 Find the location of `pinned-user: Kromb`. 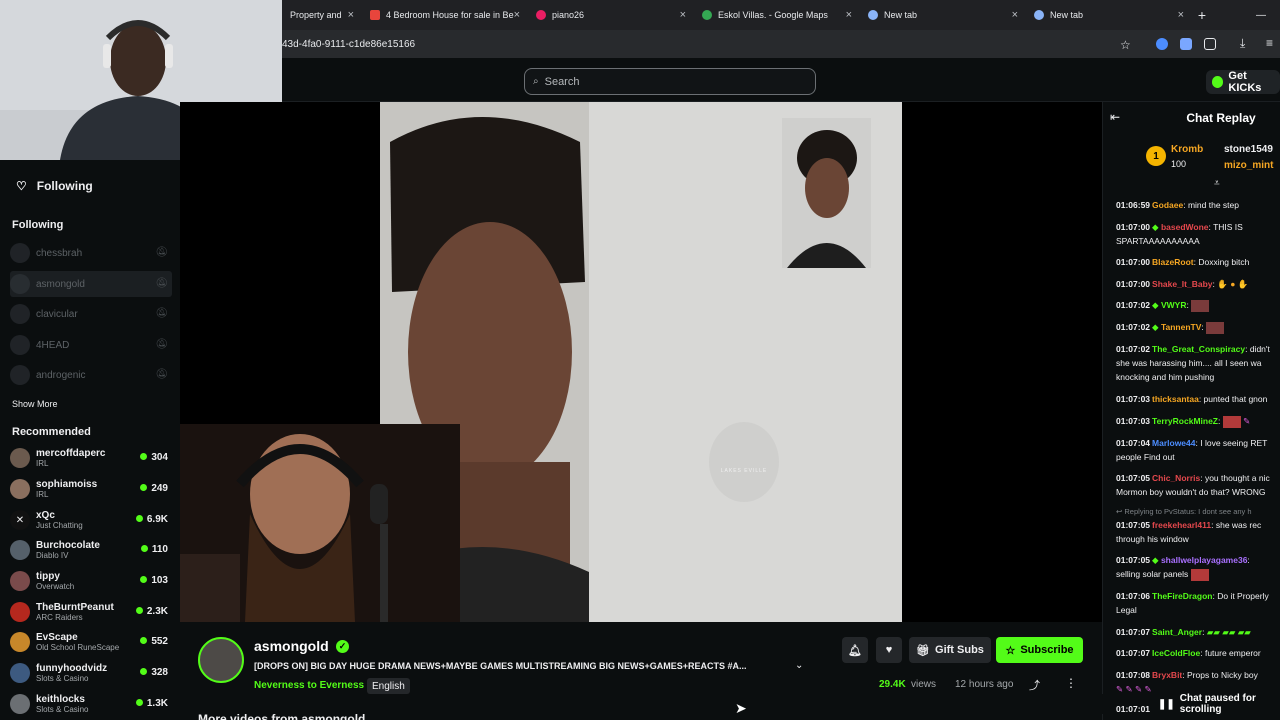

pinned-user: Kromb is located at coordinates (1187, 149).